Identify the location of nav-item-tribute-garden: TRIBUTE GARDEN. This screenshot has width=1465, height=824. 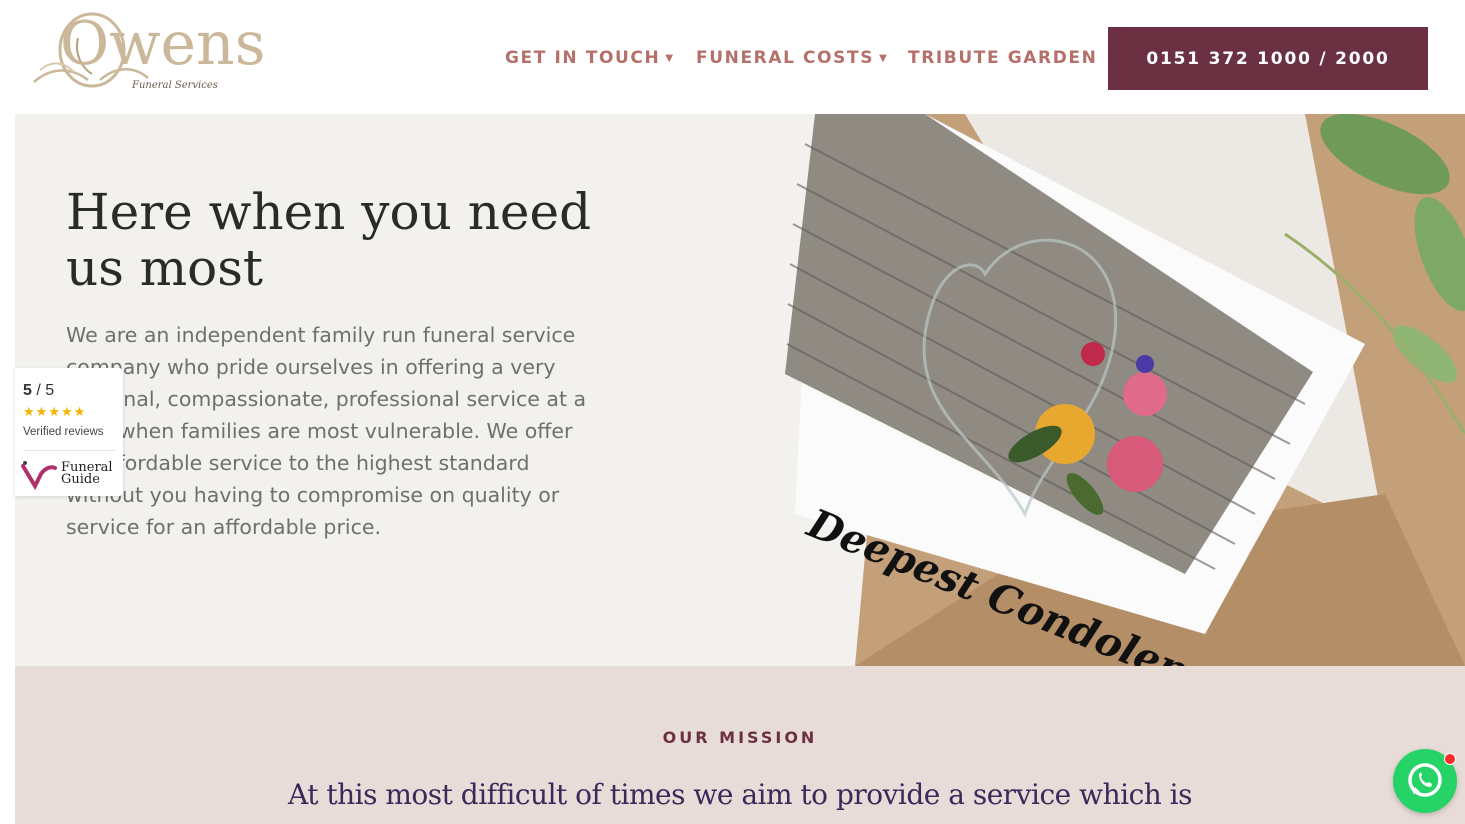
(1002, 58).